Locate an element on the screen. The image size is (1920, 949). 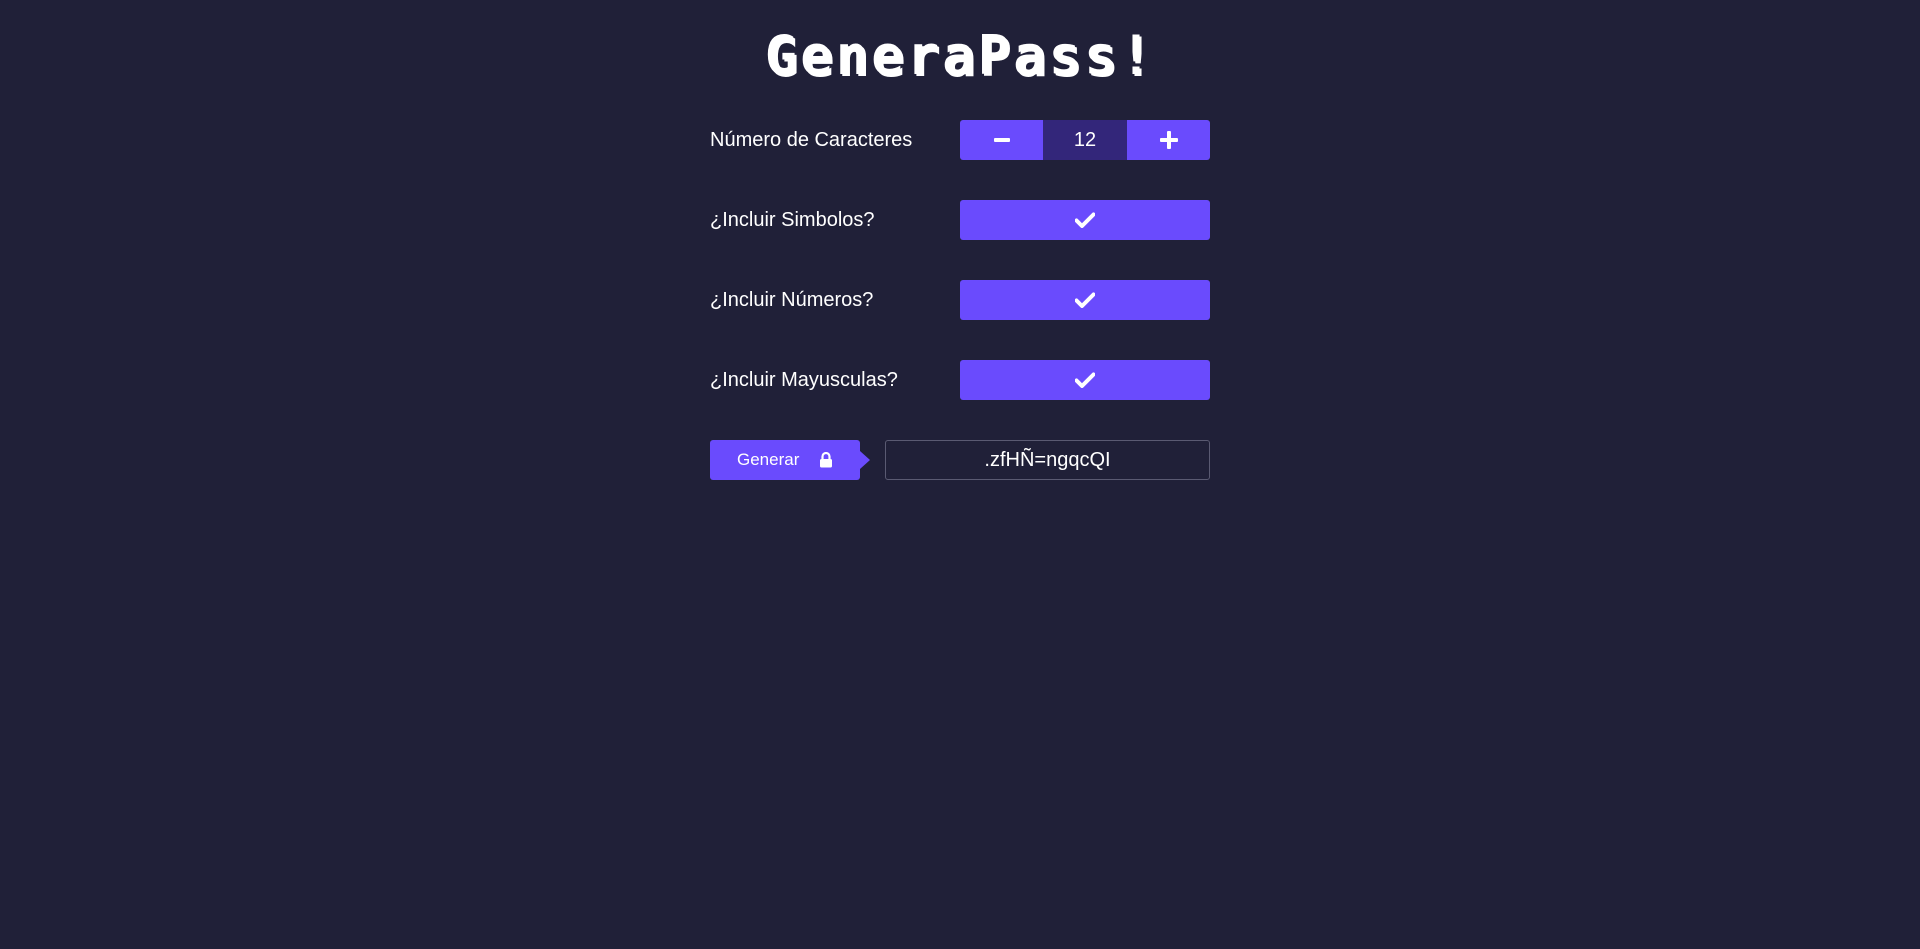
increment-button is located at coordinates (1168, 140).